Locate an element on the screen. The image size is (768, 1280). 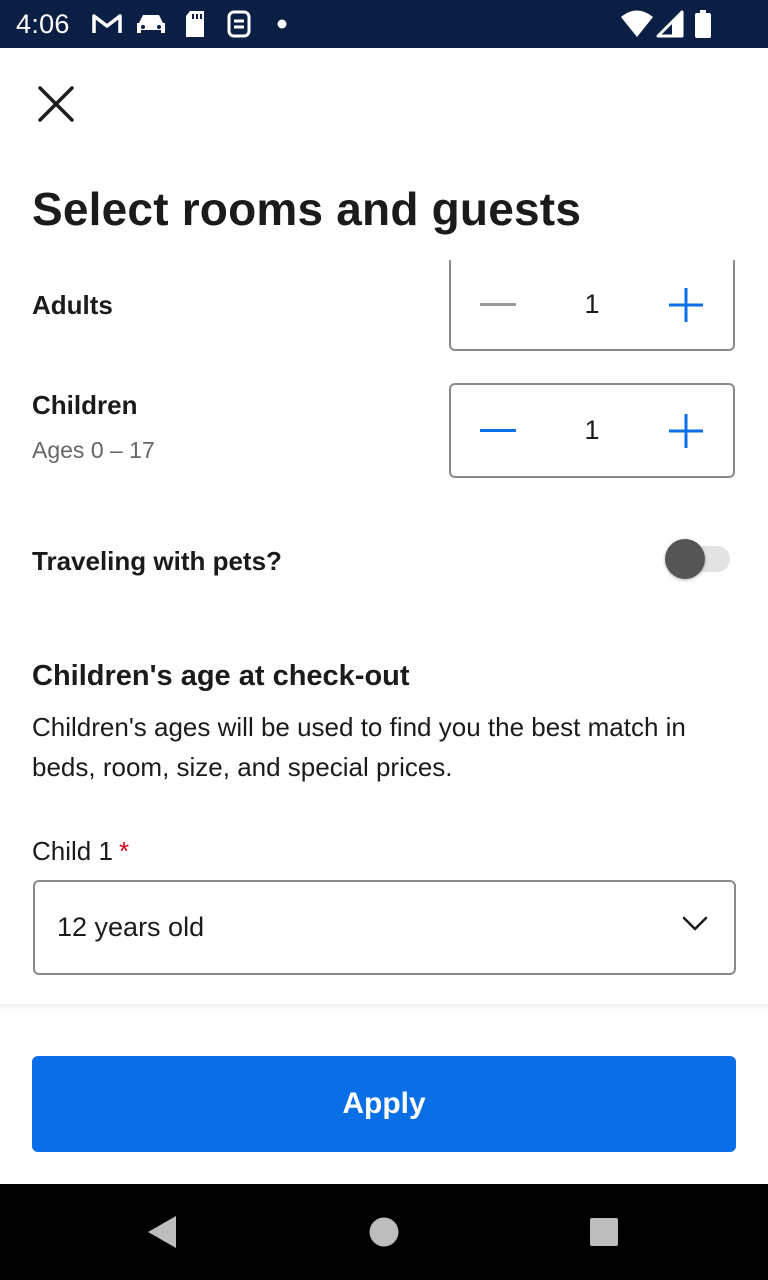
back-triangle-icon is located at coordinates (162, 1232).